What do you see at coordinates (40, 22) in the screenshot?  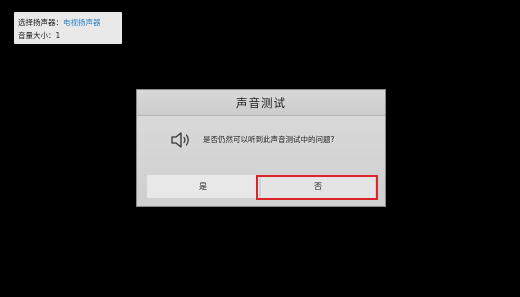 I see `speaker-selection-label: 选择扬声器：` at bounding box center [40, 22].